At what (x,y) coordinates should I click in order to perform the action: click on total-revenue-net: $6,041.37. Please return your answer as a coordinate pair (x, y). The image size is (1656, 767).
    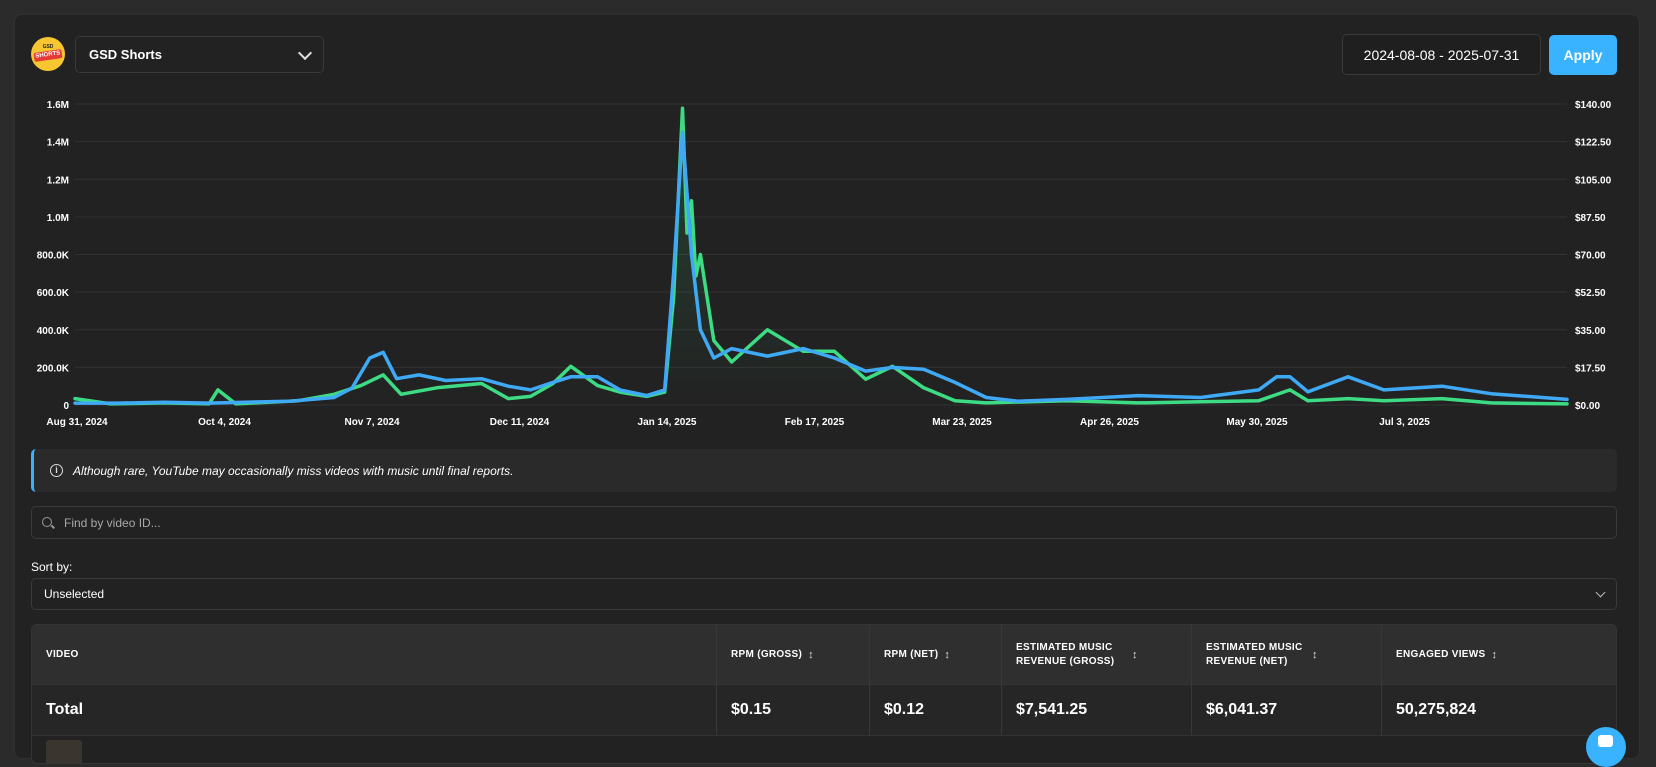
    Looking at the image, I should click on (1287, 710).